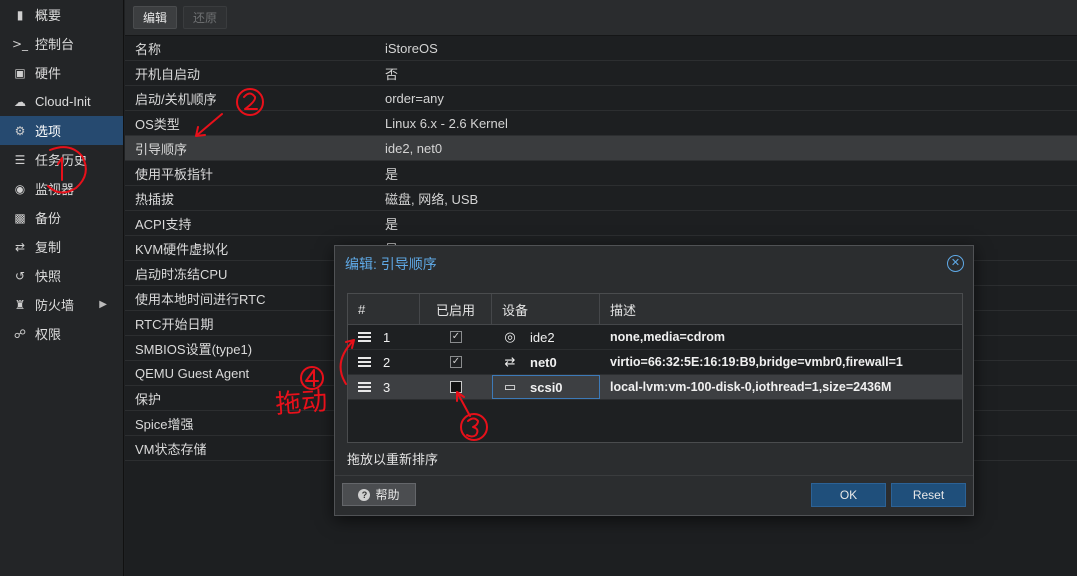 This screenshot has height=576, width=1077. What do you see at coordinates (510, 387) in the screenshot?
I see `hdd-icon: ▭` at bounding box center [510, 387].